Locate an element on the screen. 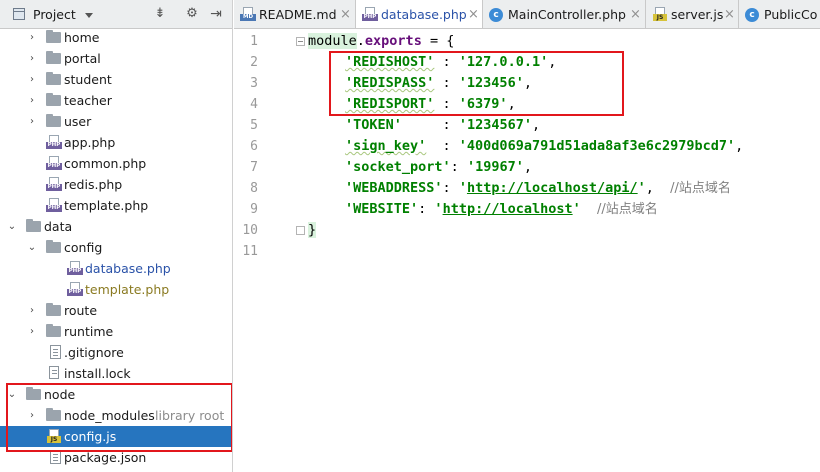 The width and height of the screenshot is (820, 472). code-line-10: } is located at coordinates (312, 230).